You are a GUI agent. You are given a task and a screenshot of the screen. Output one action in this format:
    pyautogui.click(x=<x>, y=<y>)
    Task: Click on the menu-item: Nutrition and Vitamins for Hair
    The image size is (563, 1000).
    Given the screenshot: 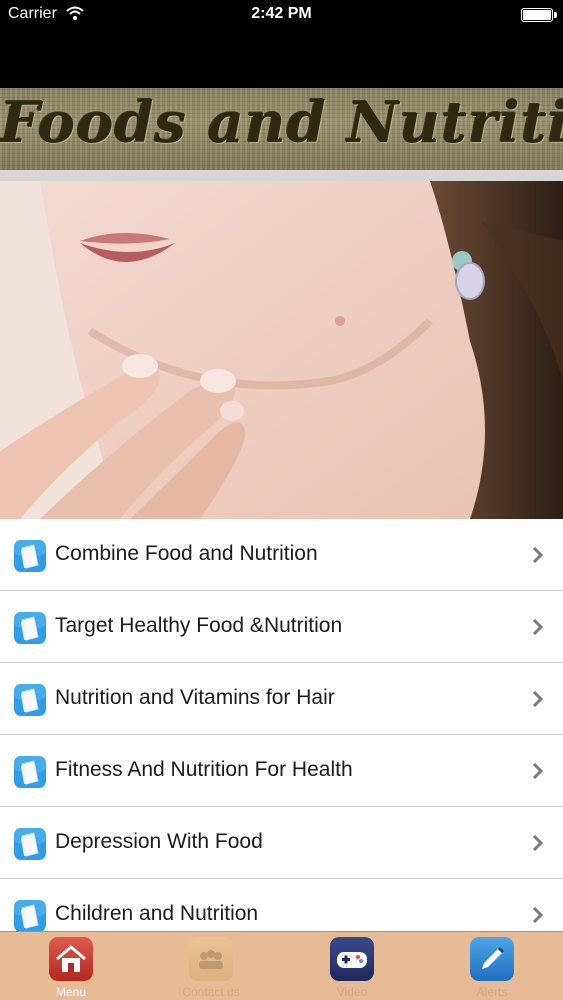 What is the action you would take?
    pyautogui.click(x=281, y=699)
    